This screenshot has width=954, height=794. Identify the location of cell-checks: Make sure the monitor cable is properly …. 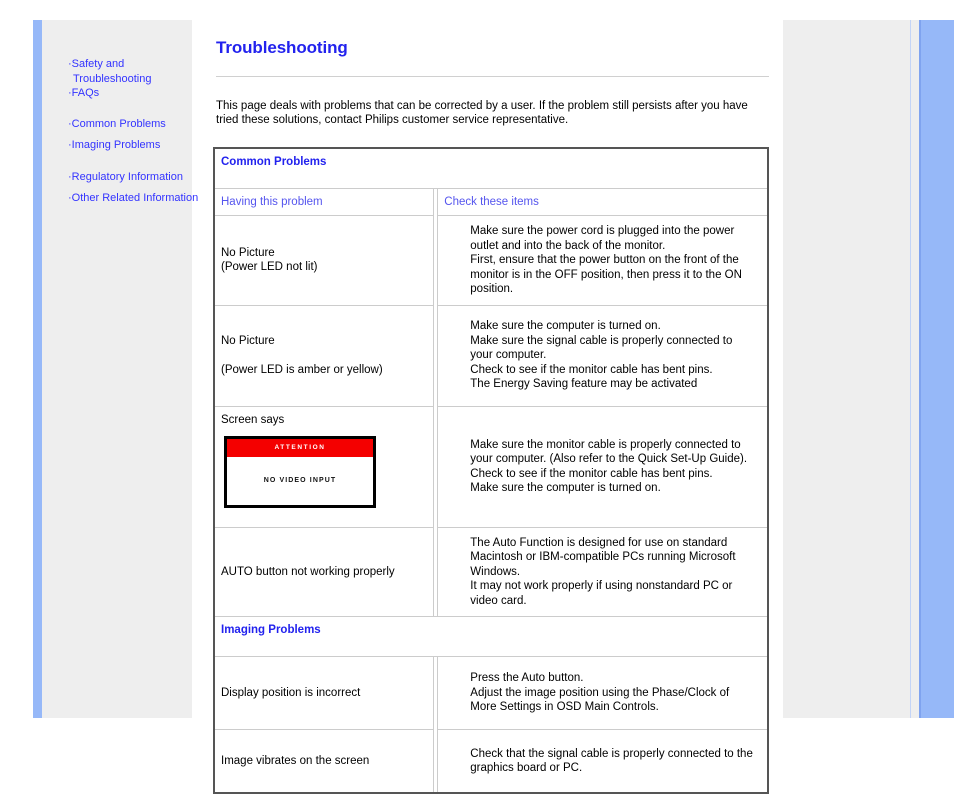
(603, 466).